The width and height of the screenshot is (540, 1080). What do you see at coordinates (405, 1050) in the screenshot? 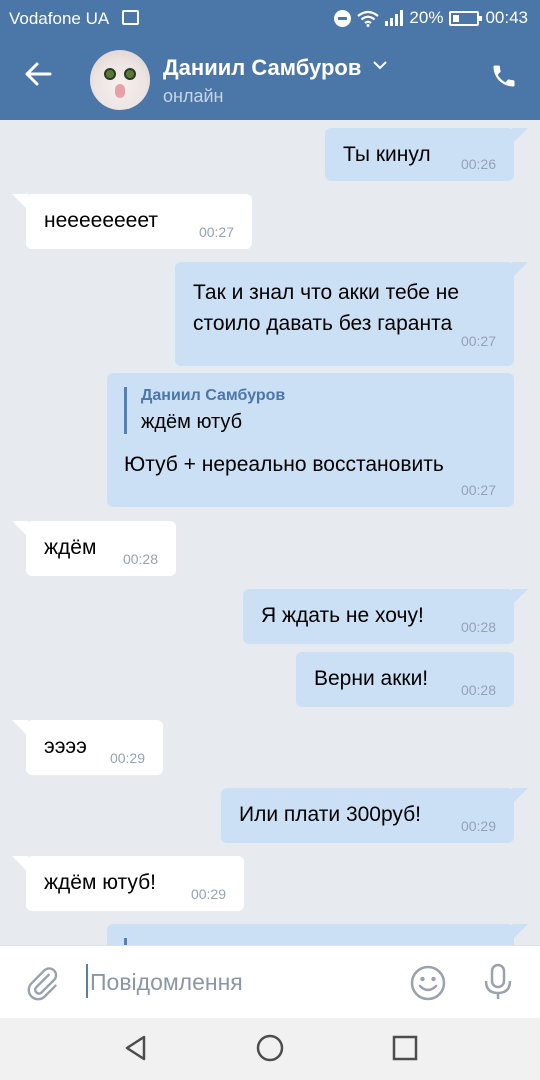
I see `recents-nav-icon` at bounding box center [405, 1050].